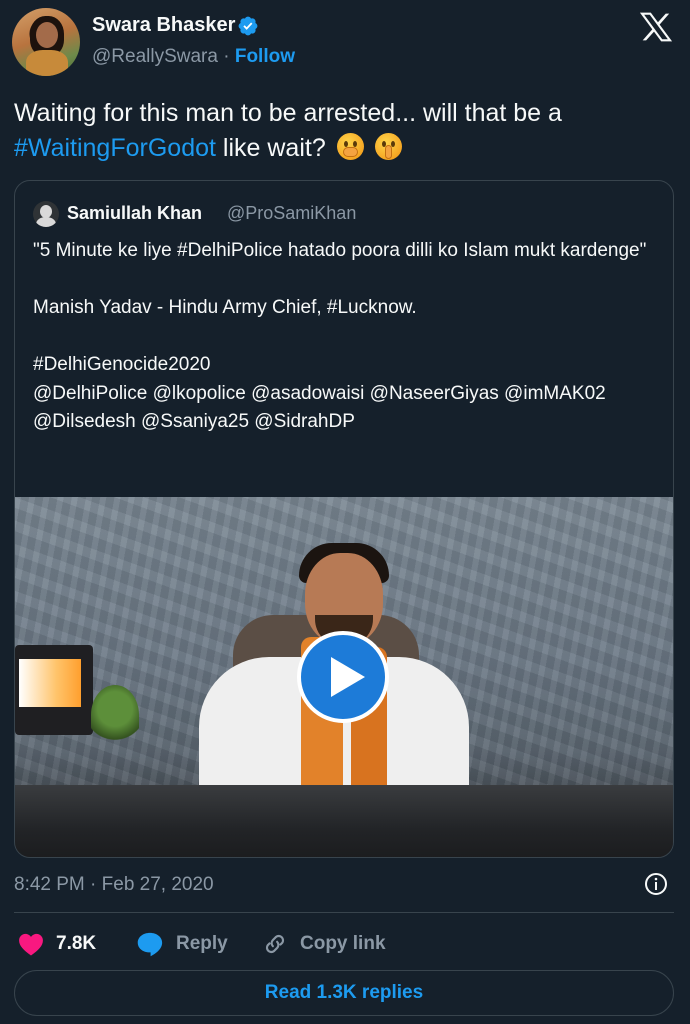 This screenshot has height=1024, width=690. What do you see at coordinates (344, 821) in the screenshot?
I see `video-desk` at bounding box center [344, 821].